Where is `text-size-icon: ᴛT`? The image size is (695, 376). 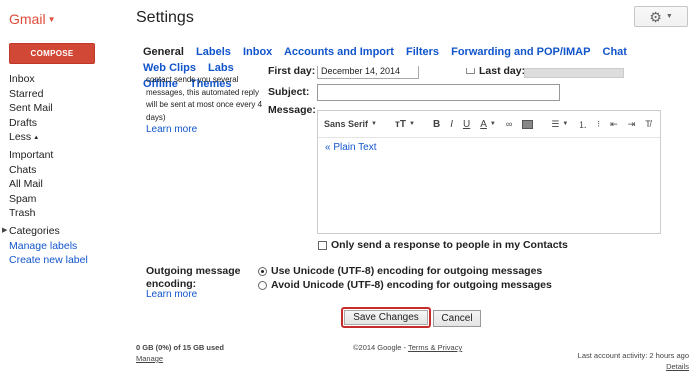
text-size-icon: ᴛT is located at coordinates (400, 124).